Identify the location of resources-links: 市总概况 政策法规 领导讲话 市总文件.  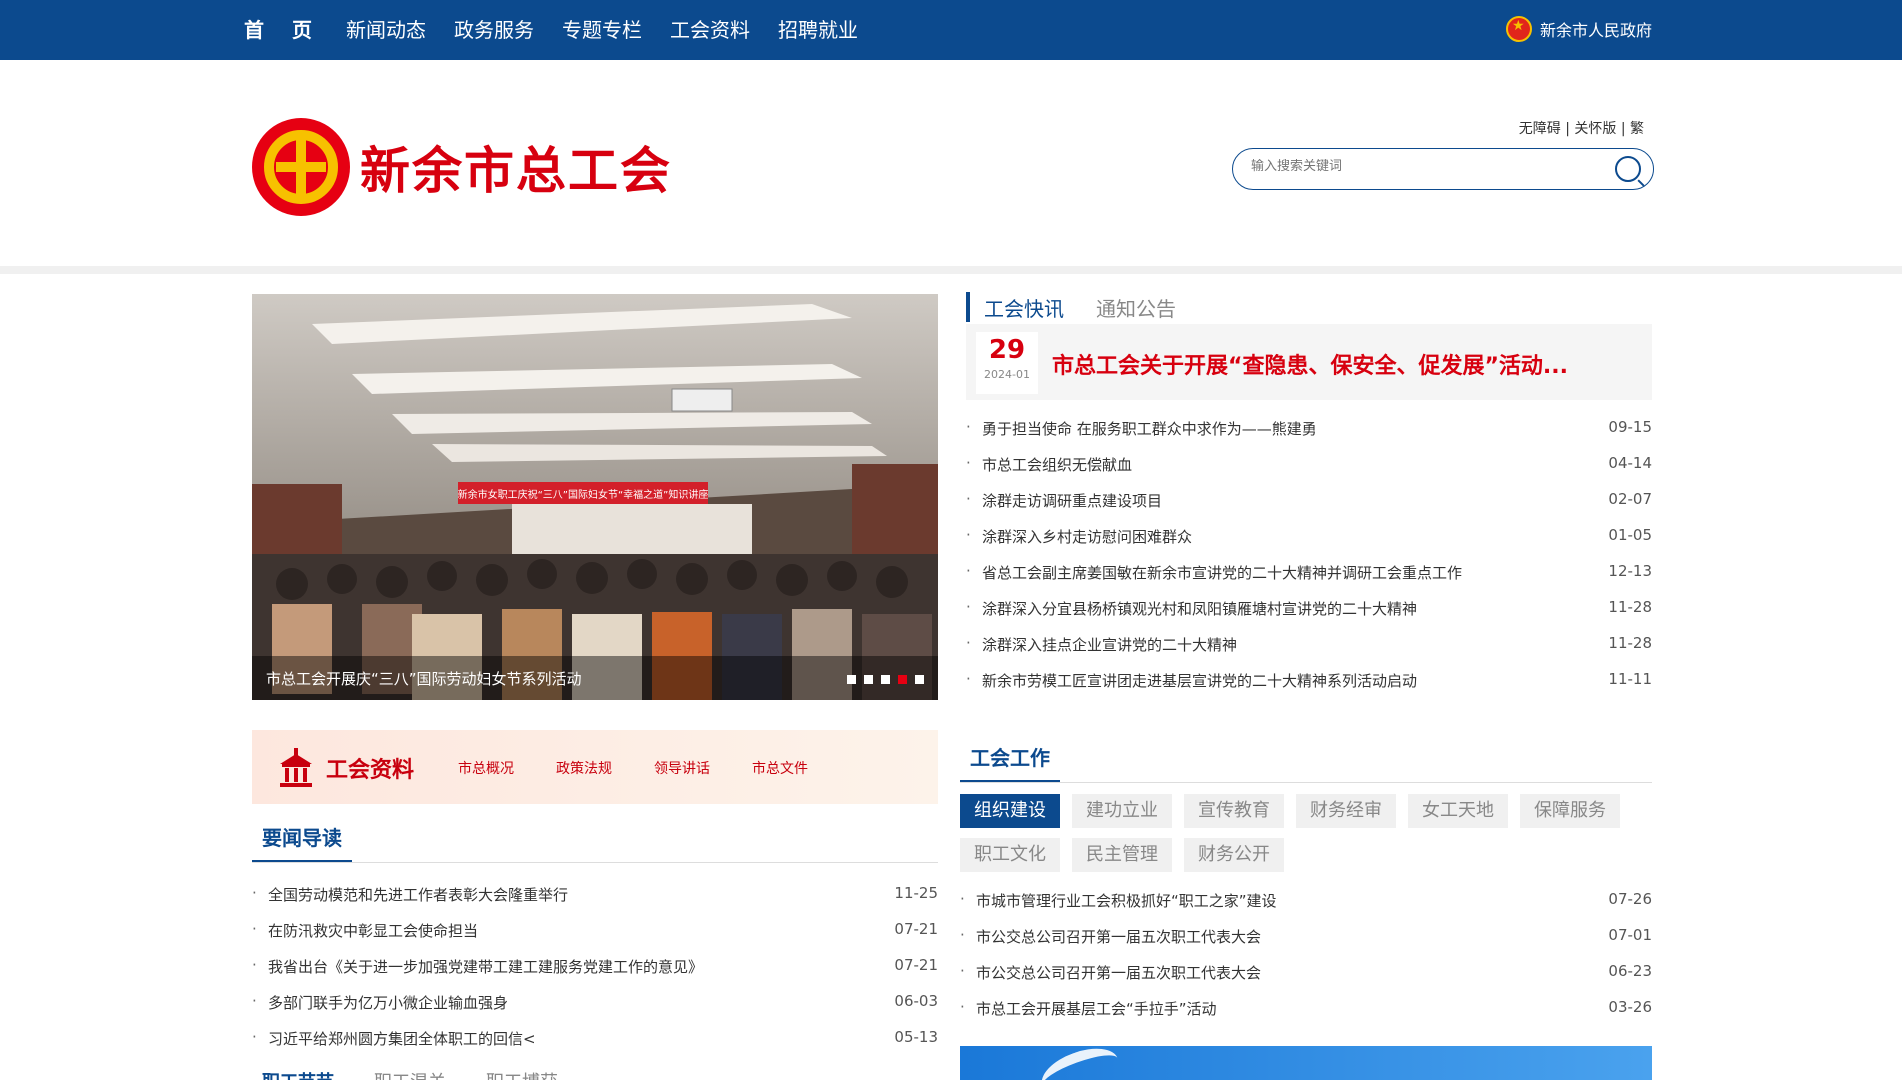
(654, 768).